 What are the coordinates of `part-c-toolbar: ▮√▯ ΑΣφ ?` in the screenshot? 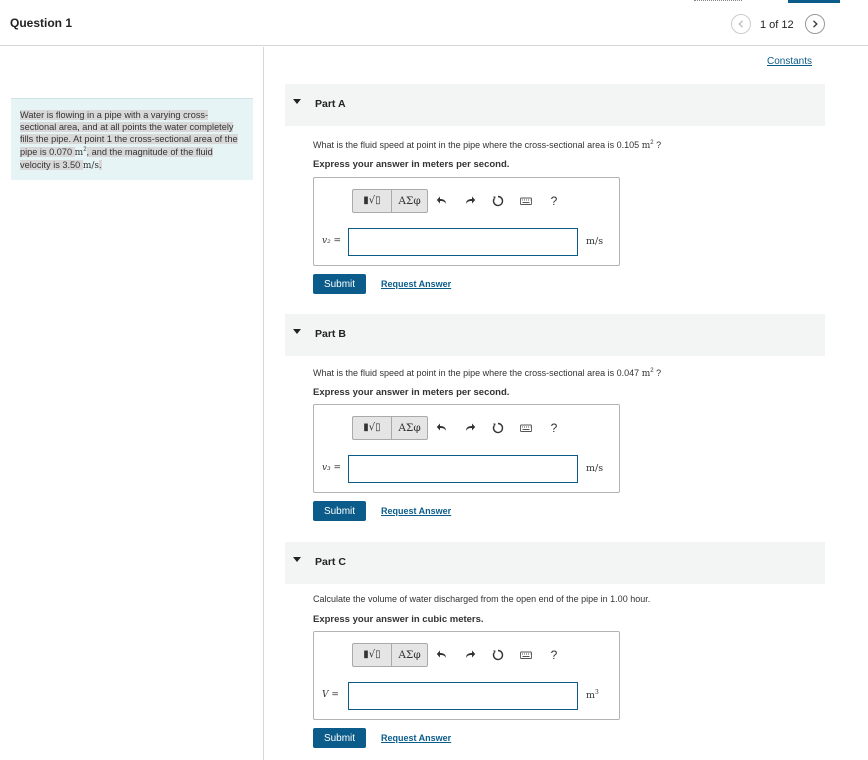 It's located at (460, 654).